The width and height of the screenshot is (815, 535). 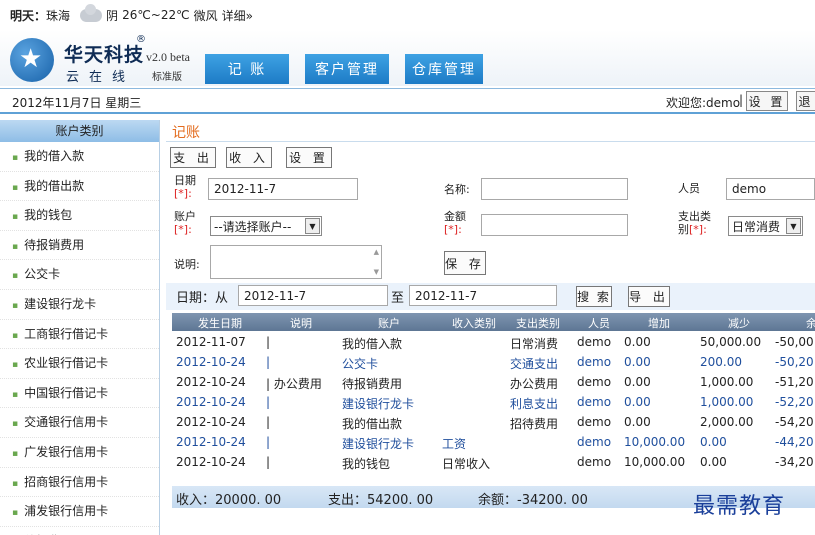 I want to click on person-input: demo, so click(x=770, y=189).